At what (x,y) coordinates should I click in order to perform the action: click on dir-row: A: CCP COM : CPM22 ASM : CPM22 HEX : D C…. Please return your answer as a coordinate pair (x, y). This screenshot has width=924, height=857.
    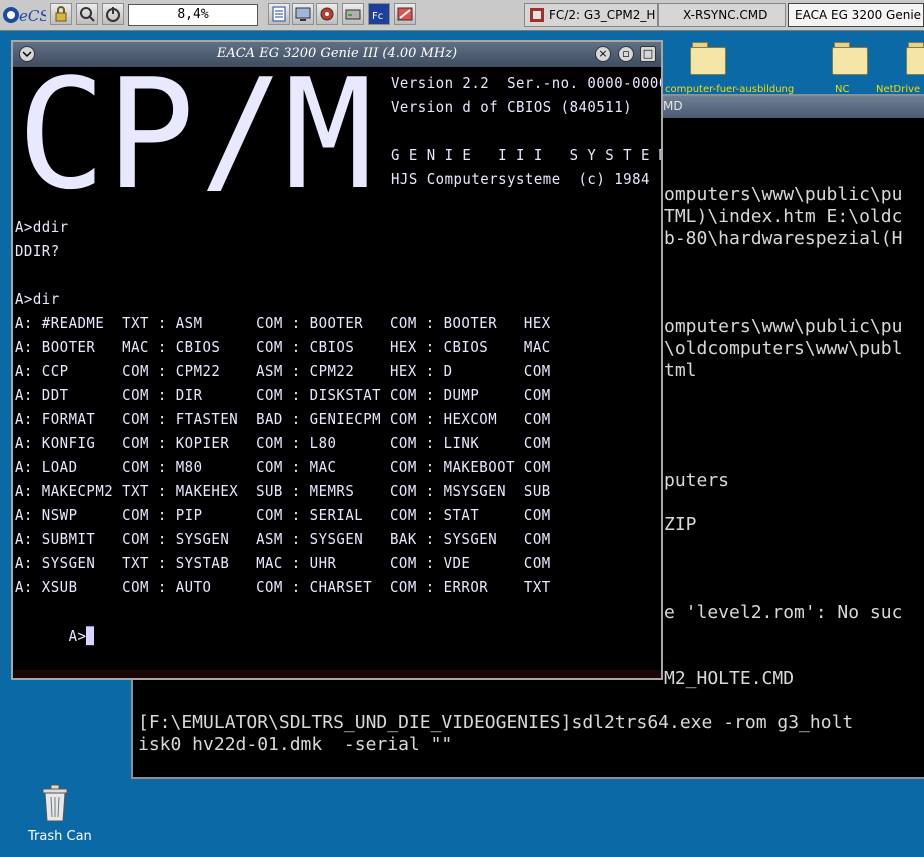
    Looking at the image, I should click on (283, 371).